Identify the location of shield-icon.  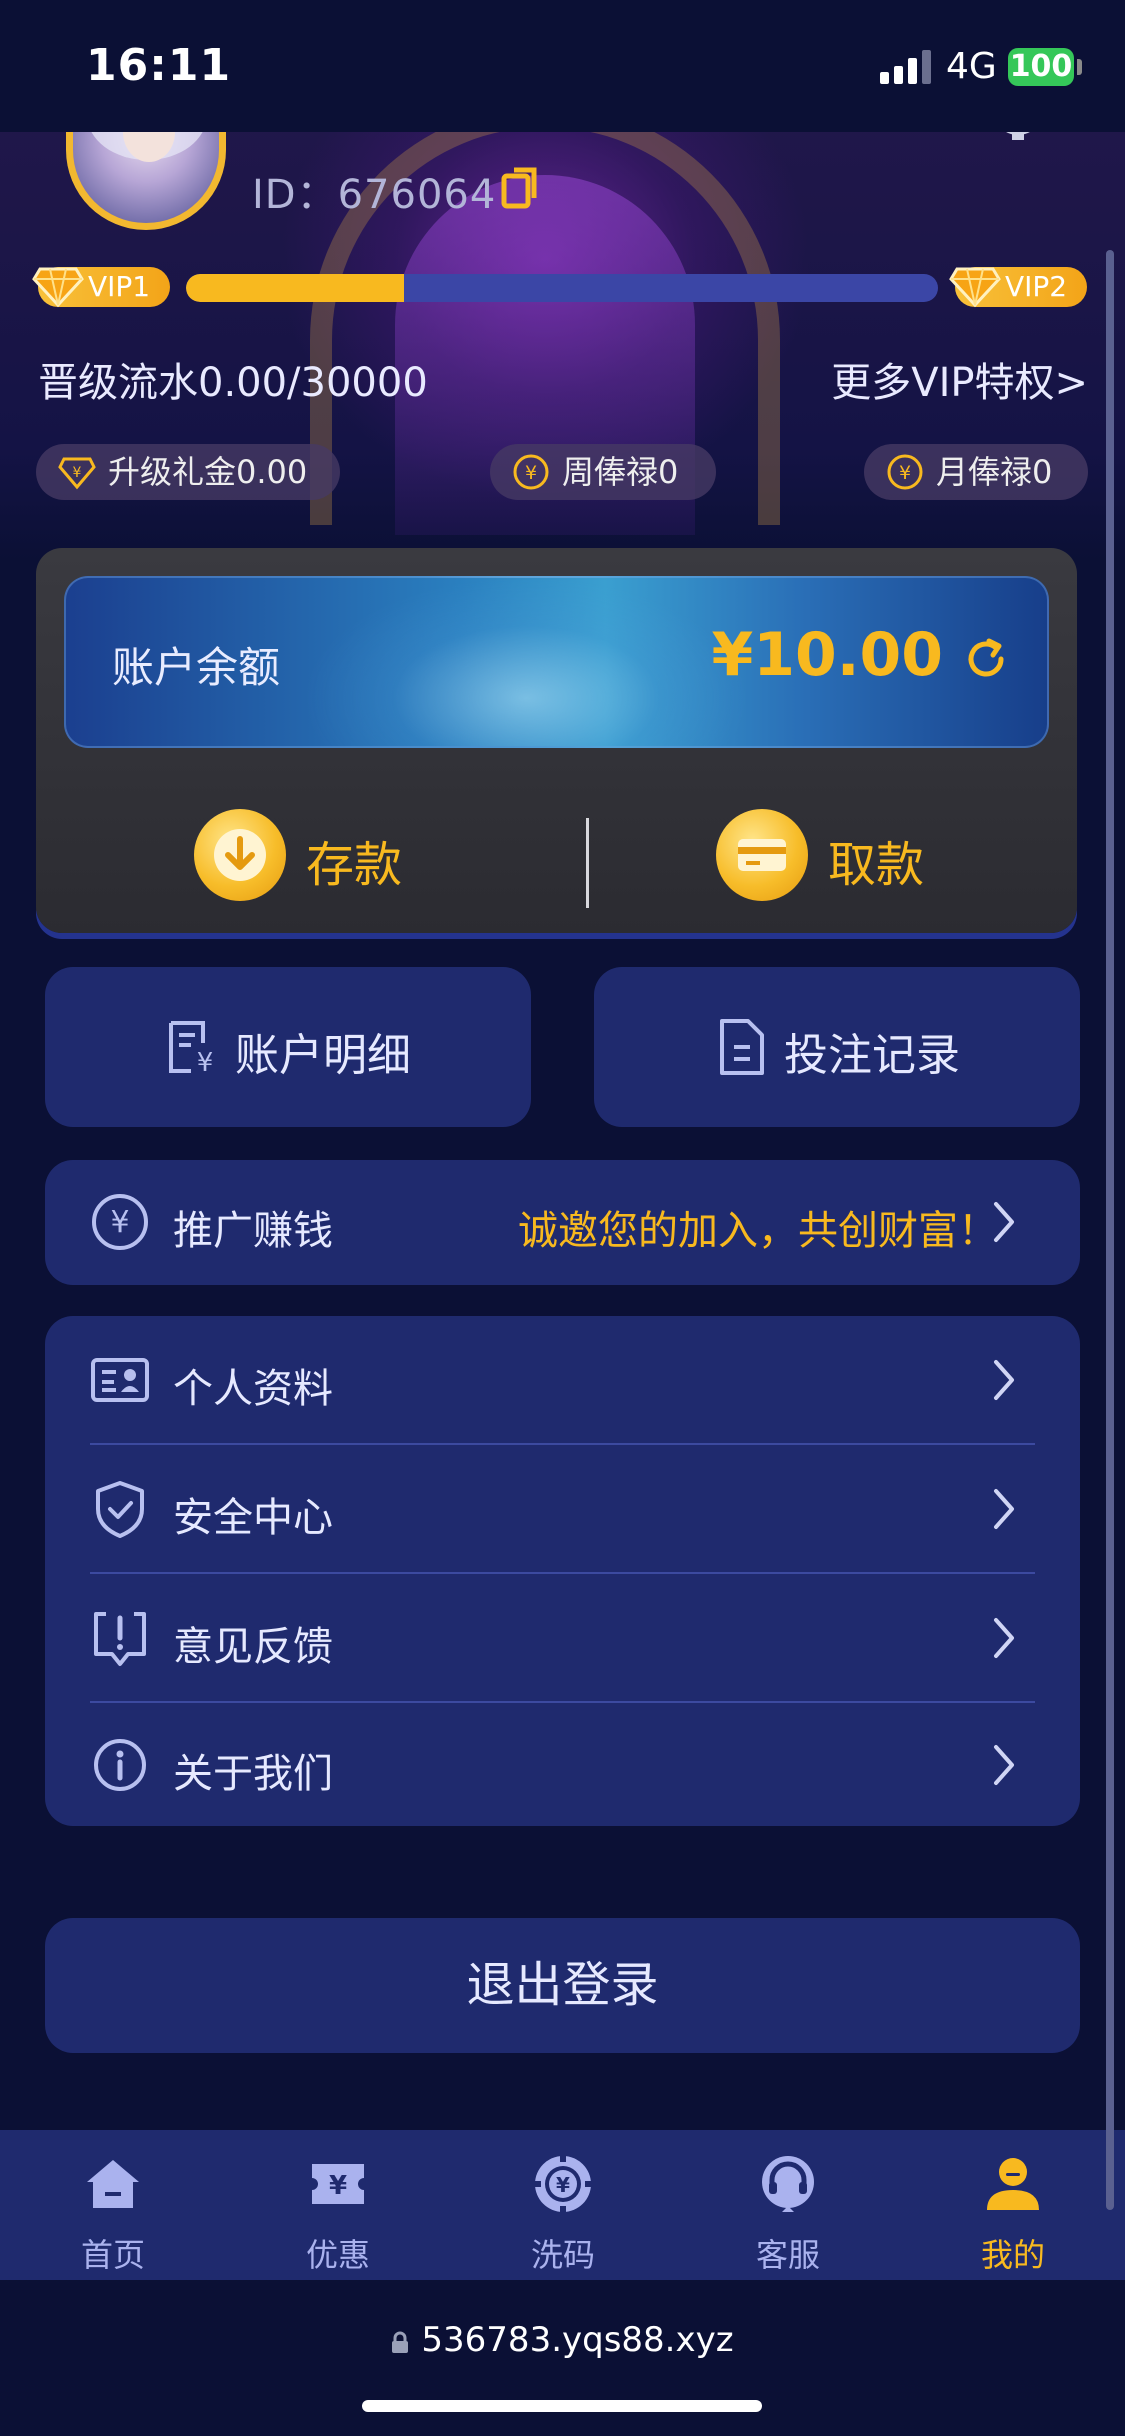
(120, 1509).